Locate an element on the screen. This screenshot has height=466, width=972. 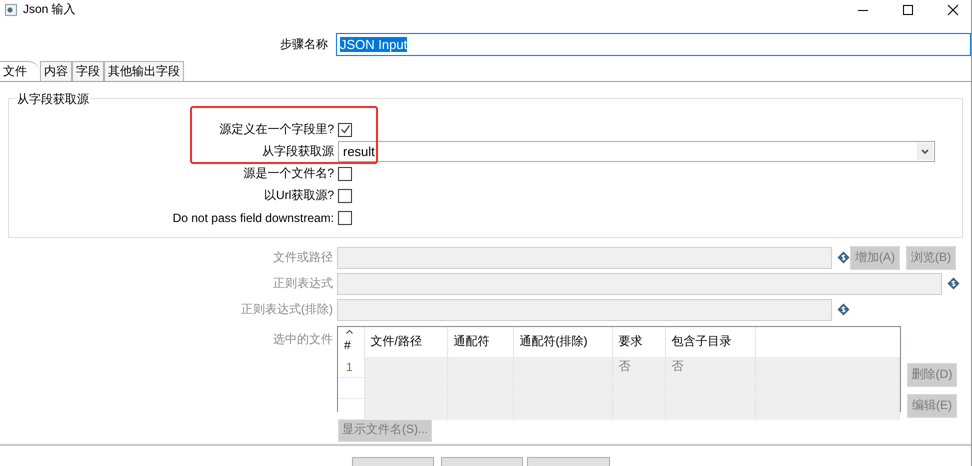
field-label: 正则表达式(排除) is located at coordinates (286, 309).